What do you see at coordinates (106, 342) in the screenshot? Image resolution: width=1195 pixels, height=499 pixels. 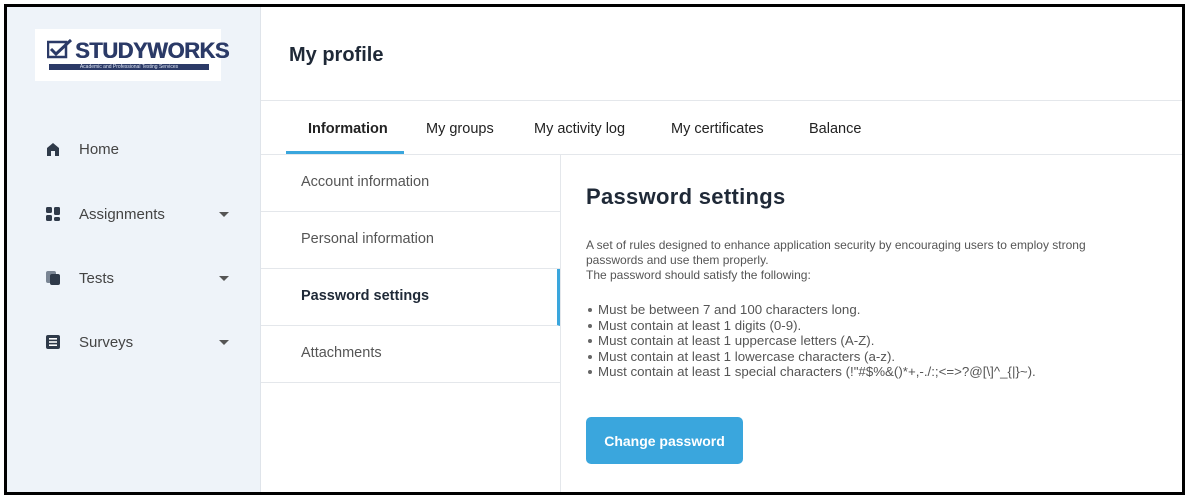 I see `sidebar-item-label: Surveys` at bounding box center [106, 342].